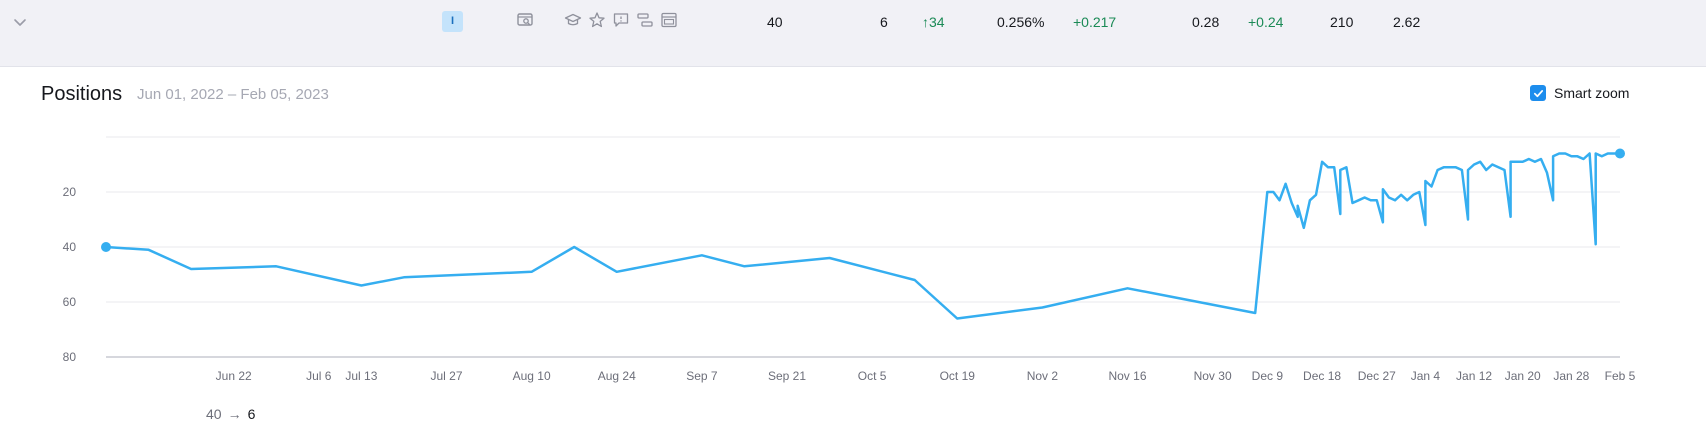 The image size is (1706, 438). Describe the element at coordinates (872, 376) in the screenshot. I see `x-tick-label: Oct 5` at that location.